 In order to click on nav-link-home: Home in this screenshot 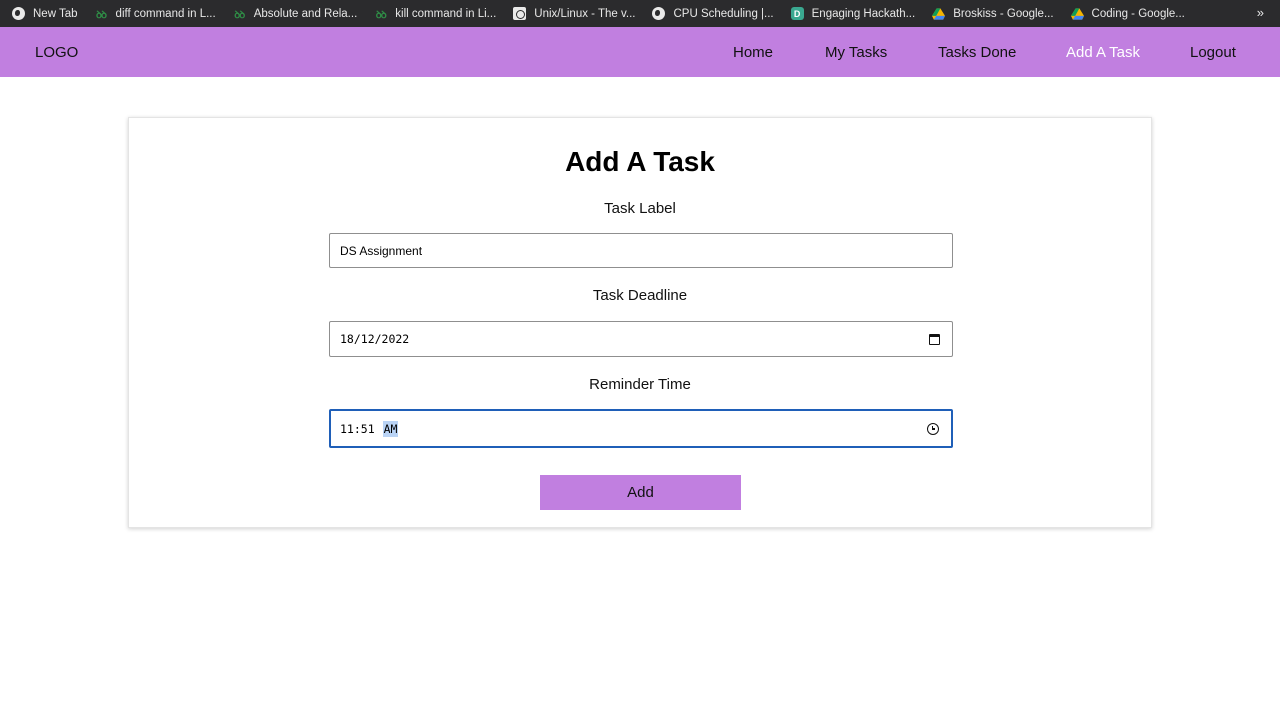, I will do `click(753, 52)`.